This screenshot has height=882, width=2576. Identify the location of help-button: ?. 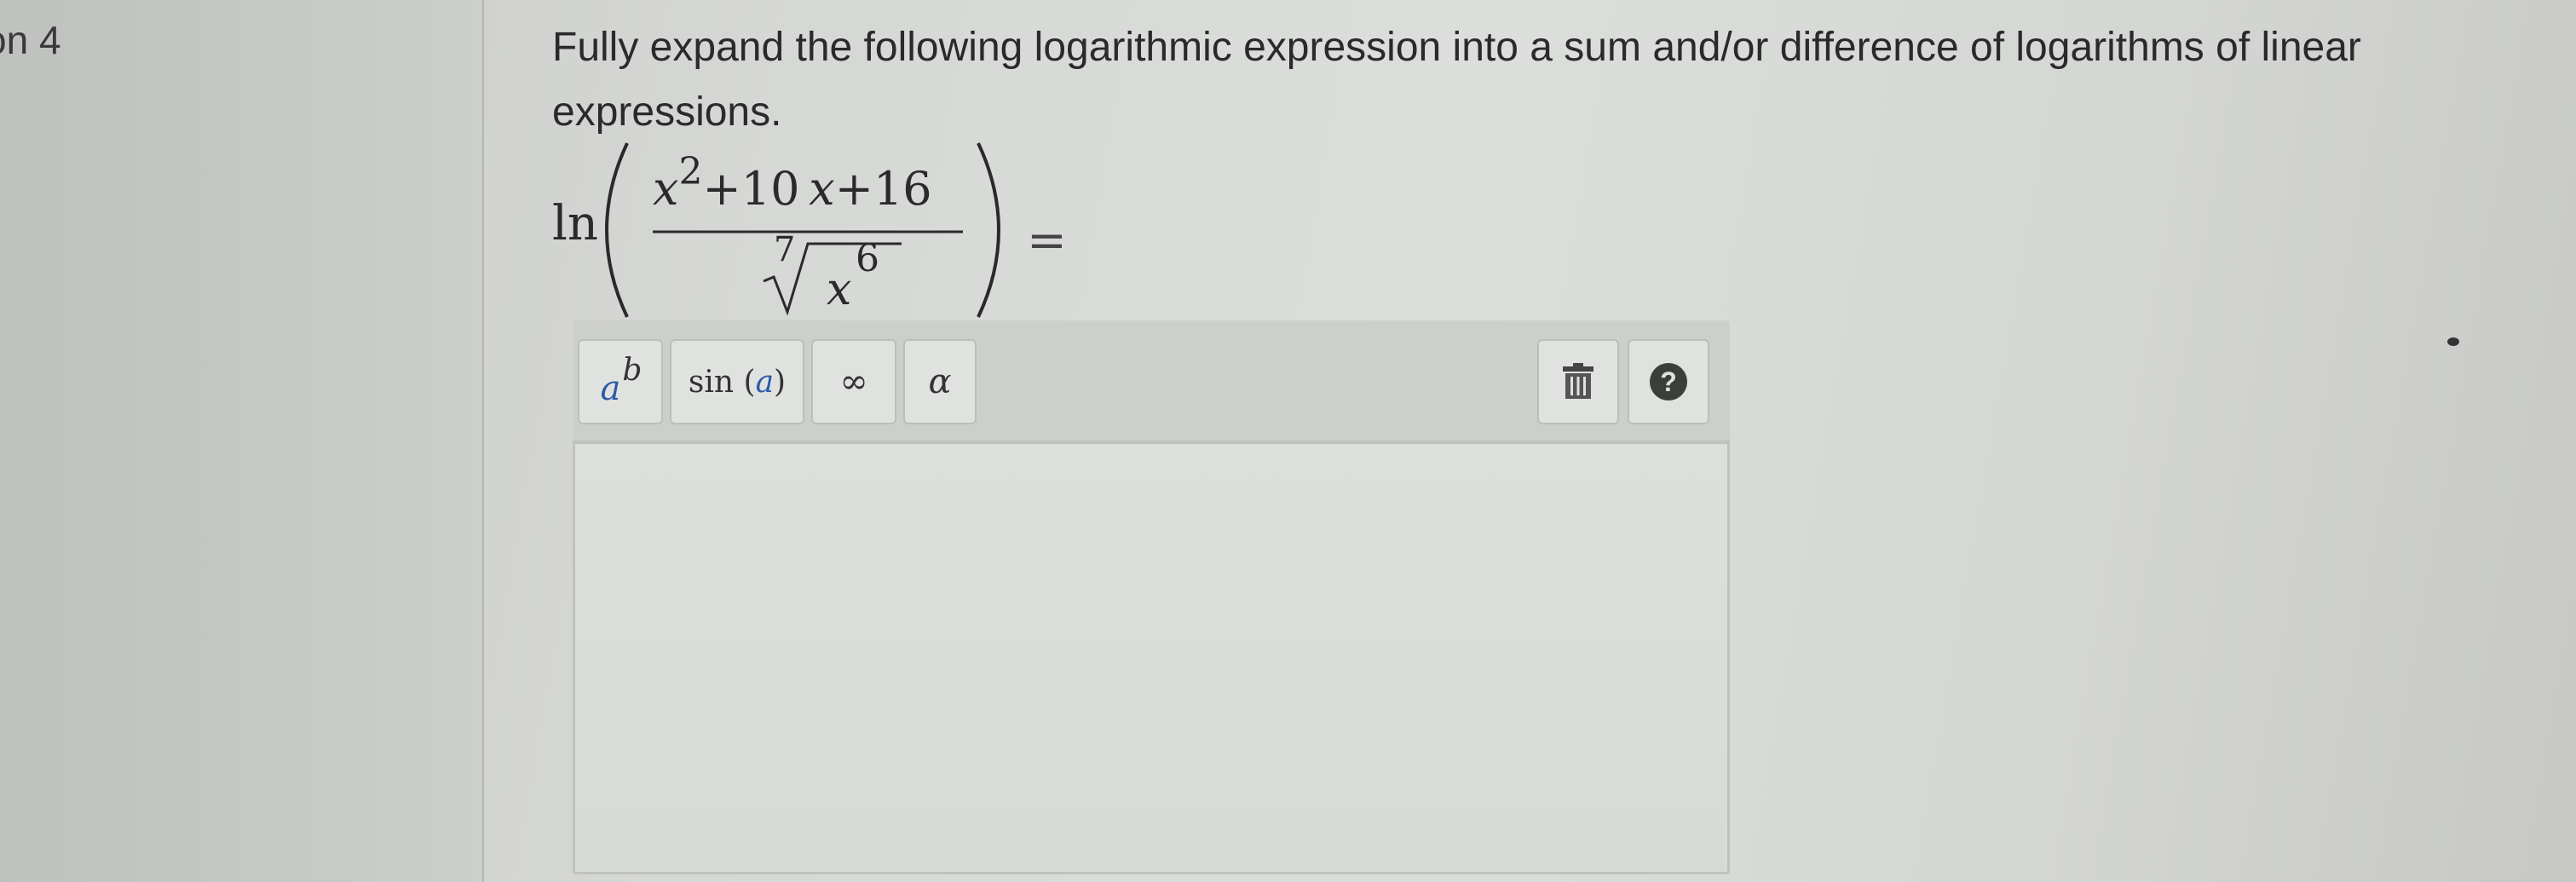
(1668, 381).